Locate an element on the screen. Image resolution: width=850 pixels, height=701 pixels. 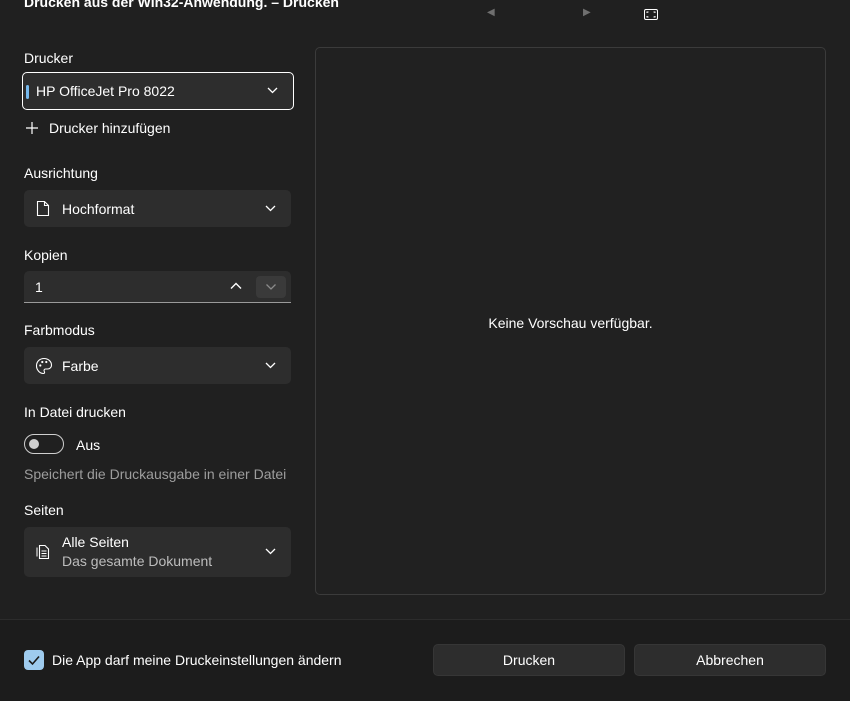
chevron-up-icon is located at coordinates (236, 286).